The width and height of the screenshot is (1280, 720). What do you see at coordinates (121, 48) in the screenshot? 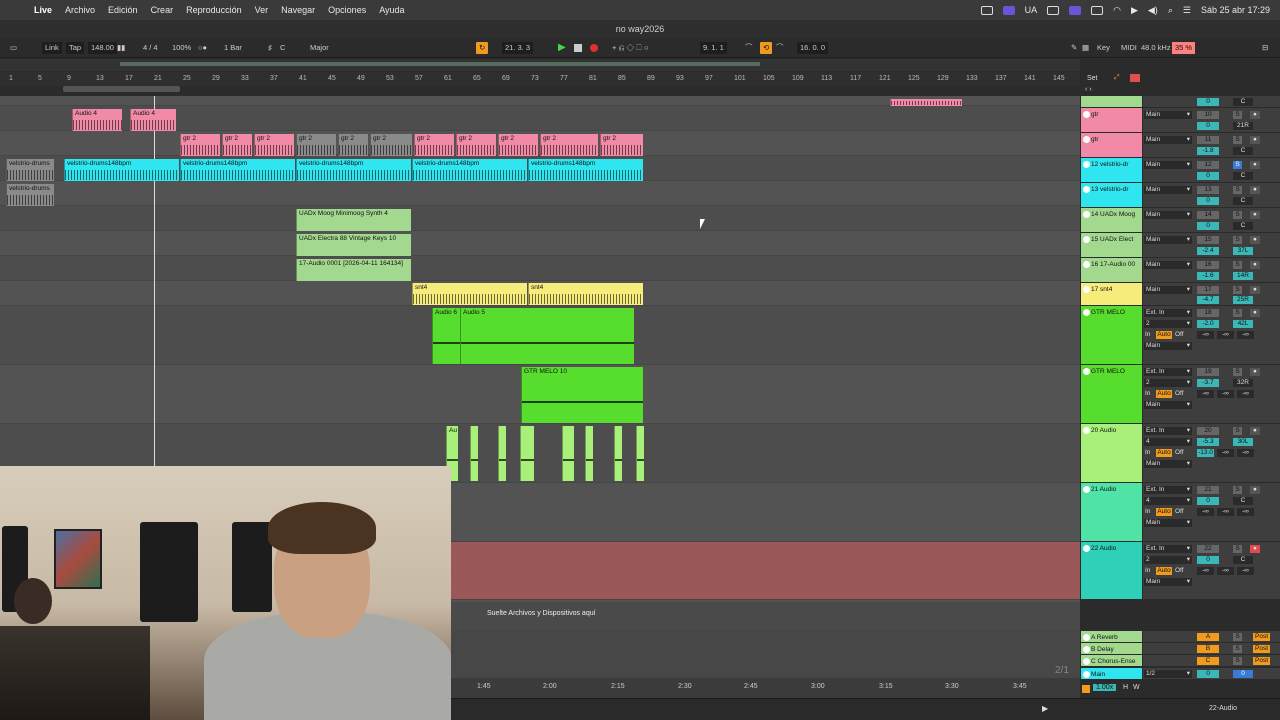
I see `metronome-icon: ▮▮` at bounding box center [121, 48].